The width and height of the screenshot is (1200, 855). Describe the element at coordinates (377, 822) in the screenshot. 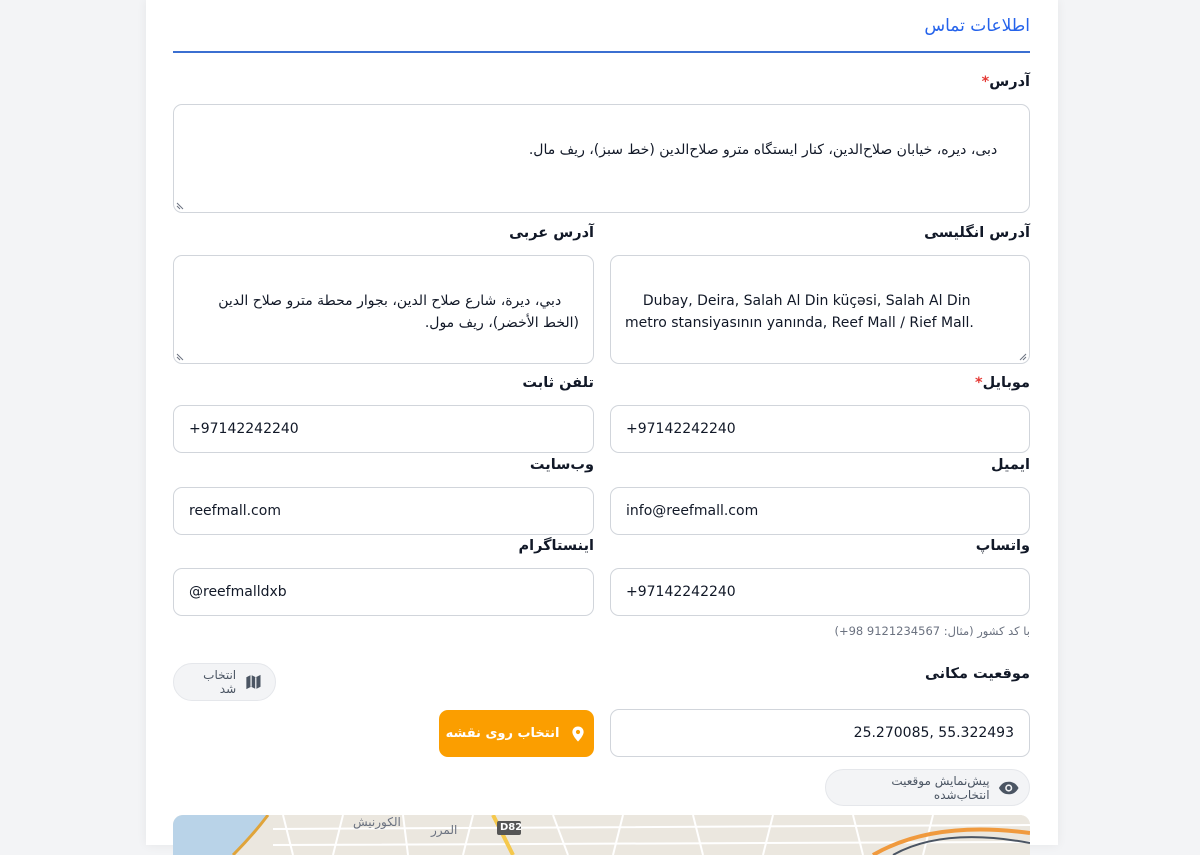

I see `map-label: الكورنيش` at that location.